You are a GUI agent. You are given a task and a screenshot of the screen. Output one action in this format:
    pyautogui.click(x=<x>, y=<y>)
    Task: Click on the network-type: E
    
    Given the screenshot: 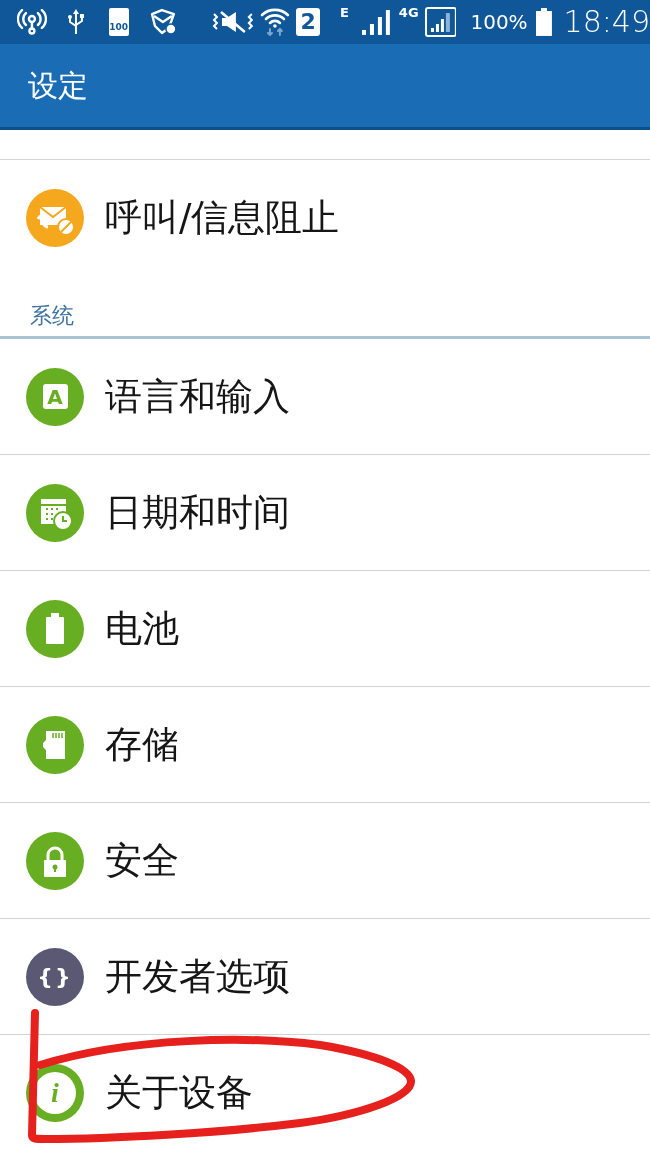 What is the action you would take?
    pyautogui.click(x=344, y=12)
    